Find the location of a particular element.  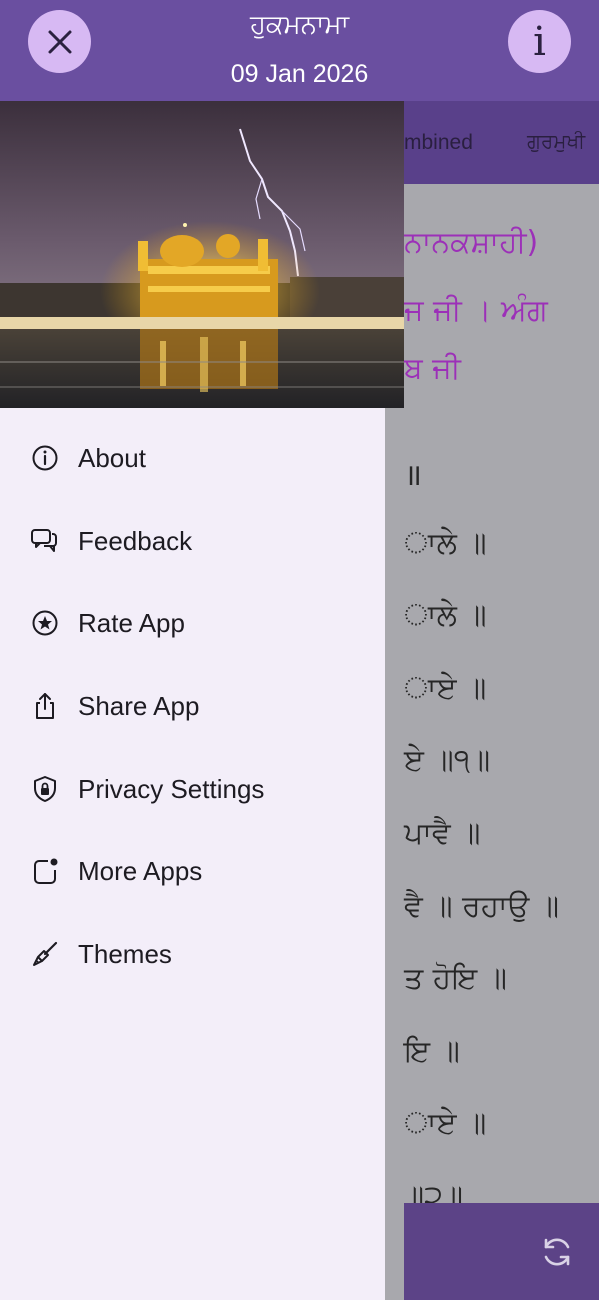

menu-item-about: About is located at coordinates (192, 458).